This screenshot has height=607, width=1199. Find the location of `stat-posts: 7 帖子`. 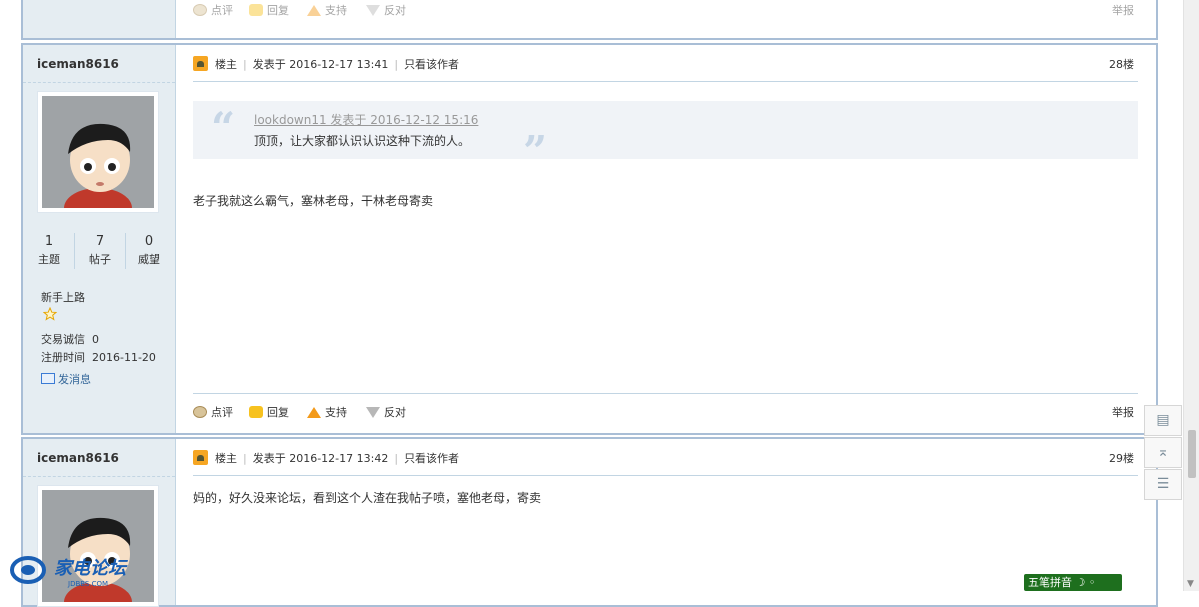

stat-posts: 7 帖子 is located at coordinates (100, 251).